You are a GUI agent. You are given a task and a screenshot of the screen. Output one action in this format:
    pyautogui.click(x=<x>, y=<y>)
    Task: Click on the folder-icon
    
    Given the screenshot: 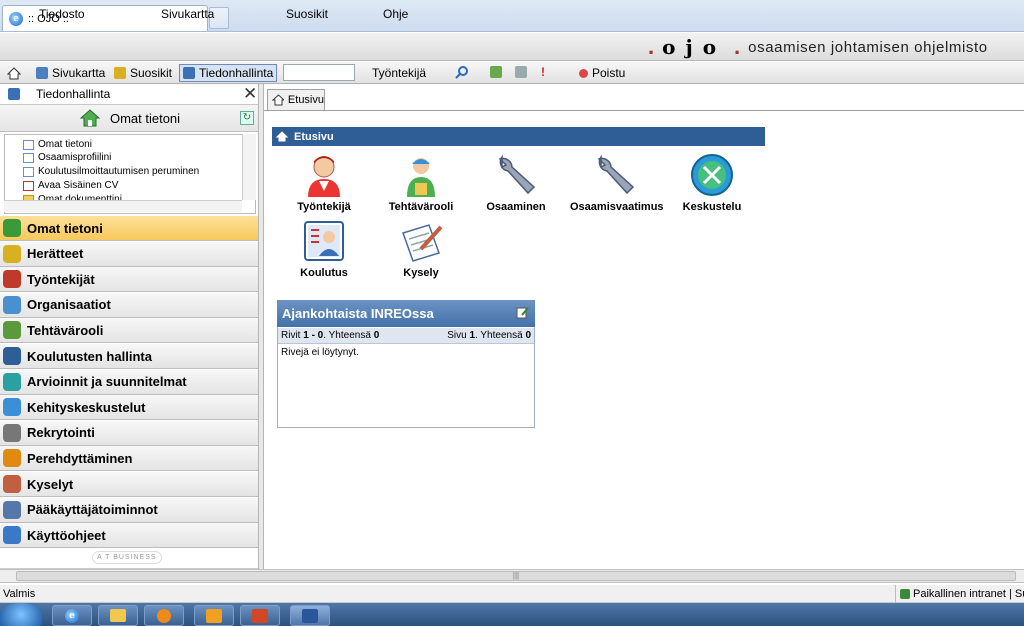 What is the action you would take?
    pyautogui.click(x=118, y=615)
    